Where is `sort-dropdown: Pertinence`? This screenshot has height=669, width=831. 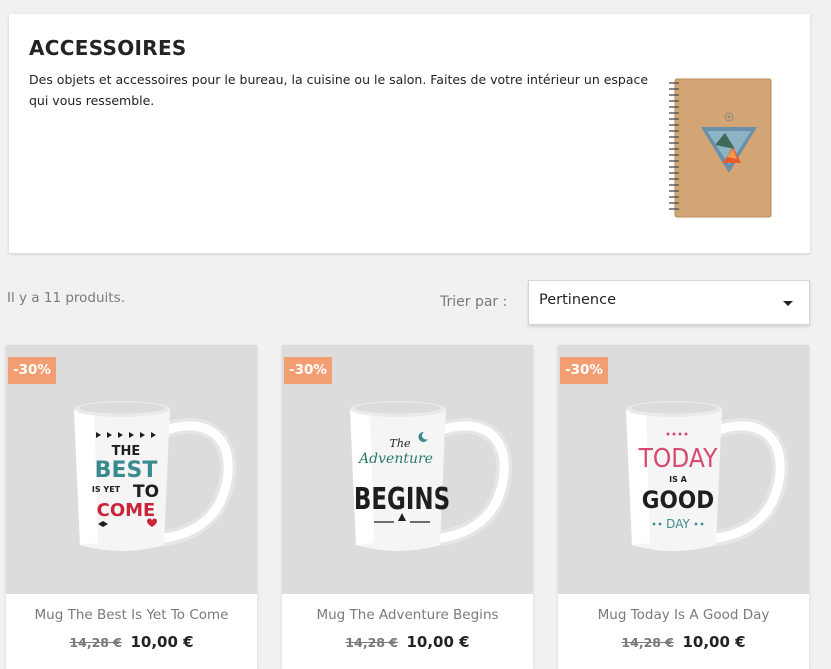
sort-dropdown: Pertinence is located at coordinates (669, 302).